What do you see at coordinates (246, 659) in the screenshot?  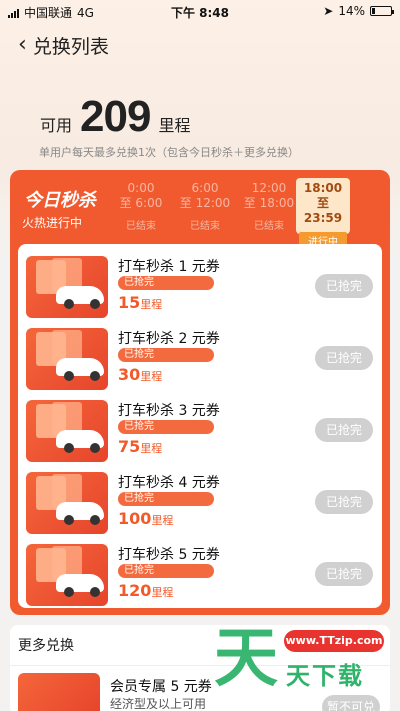 I see `watermark-logo: 天` at bounding box center [246, 659].